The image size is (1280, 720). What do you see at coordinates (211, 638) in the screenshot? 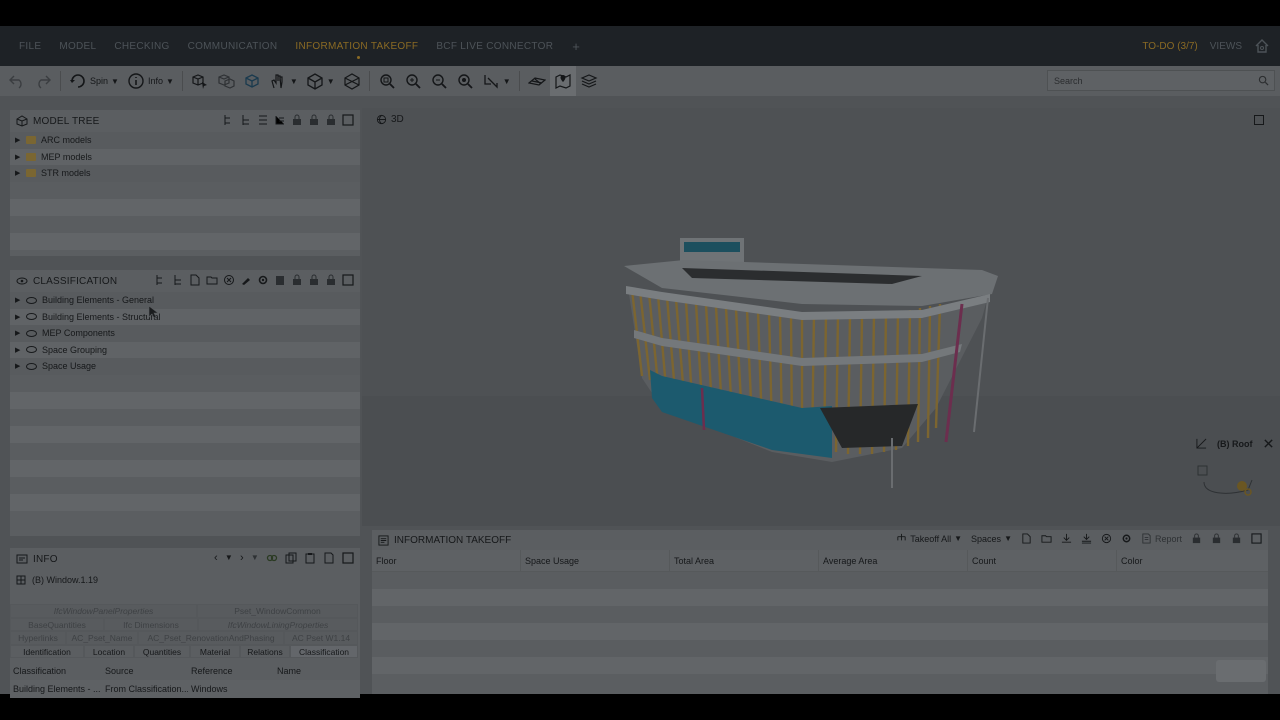
I see `tab-ac-pset-renovation: AC_Pset_RenovationAndPhasing` at bounding box center [211, 638].